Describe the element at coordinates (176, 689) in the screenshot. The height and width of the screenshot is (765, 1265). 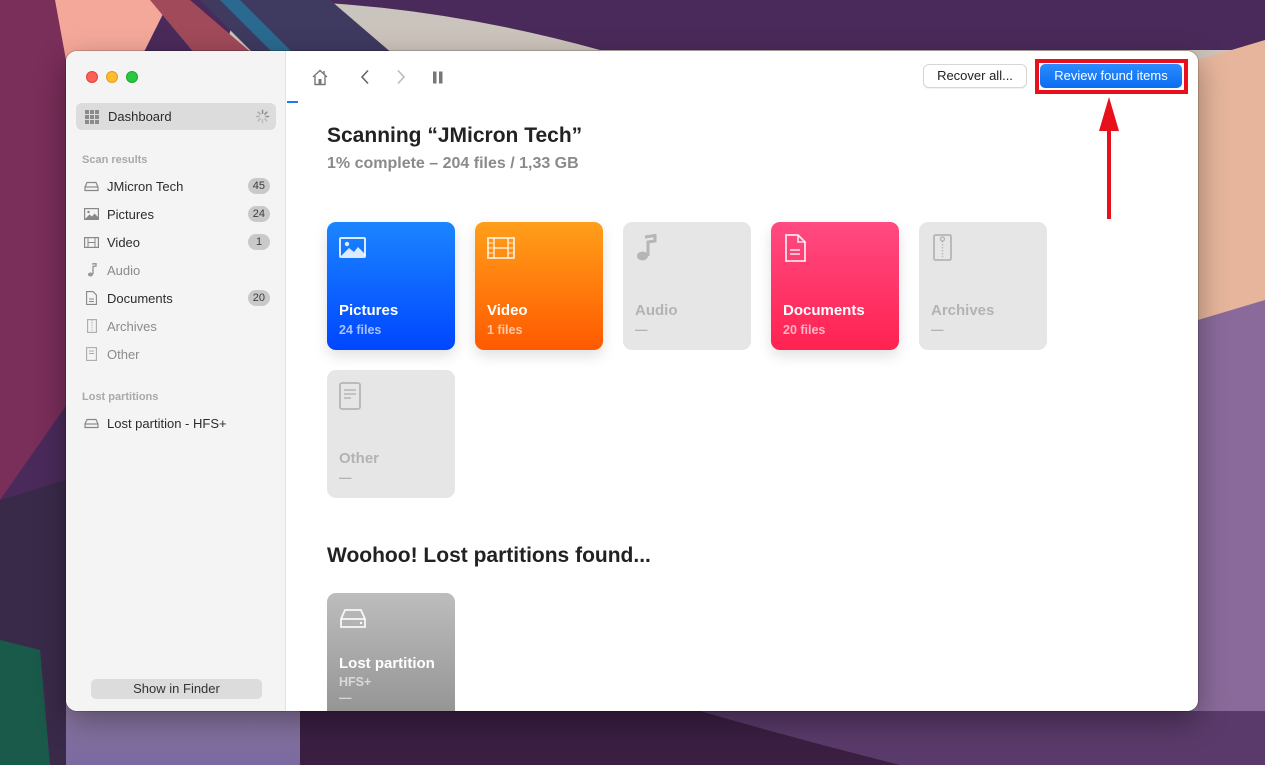
I see `show-in-finder-button: Show in Finder` at that location.